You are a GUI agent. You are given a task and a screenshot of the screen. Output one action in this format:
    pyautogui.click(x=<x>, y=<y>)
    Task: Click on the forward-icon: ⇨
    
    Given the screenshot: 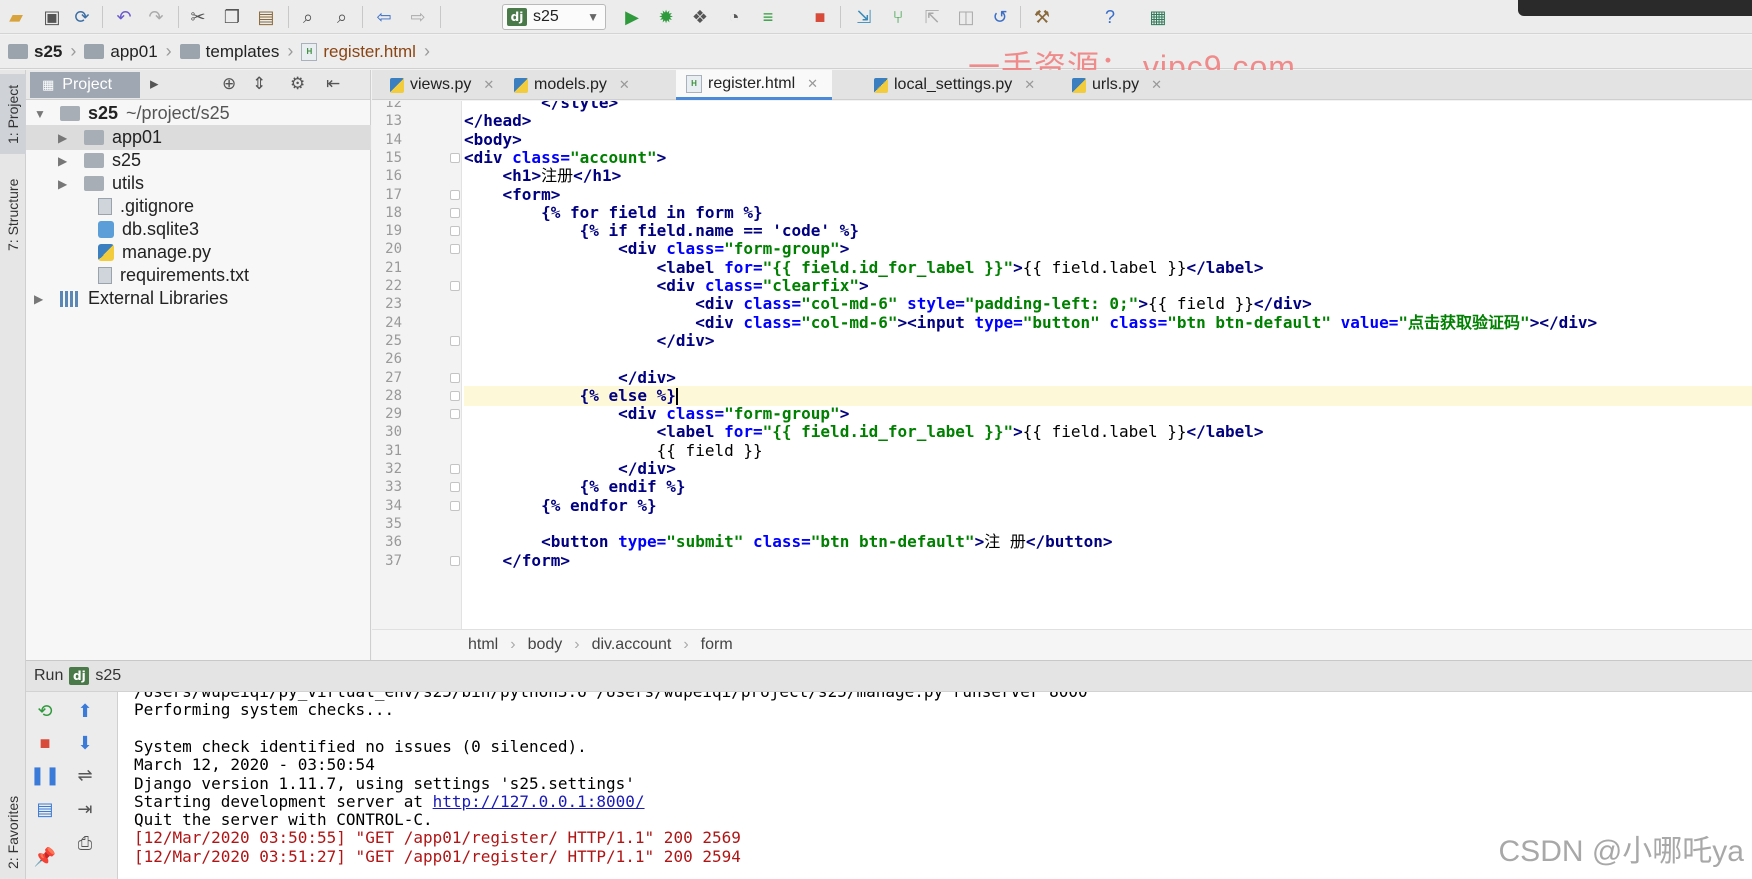 What is the action you would take?
    pyautogui.click(x=418, y=17)
    